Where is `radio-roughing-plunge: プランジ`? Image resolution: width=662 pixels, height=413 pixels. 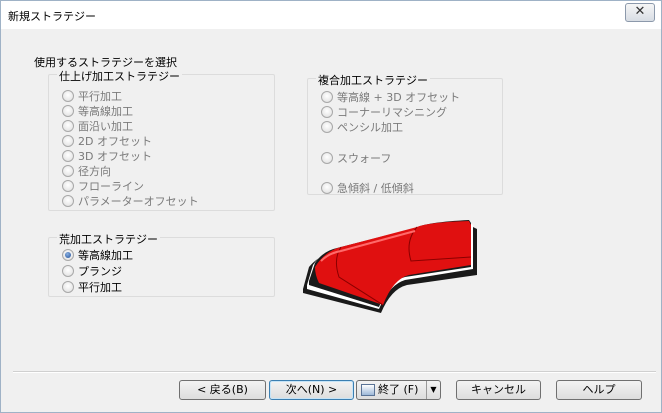 radio-roughing-plunge: プランジ is located at coordinates (92, 271).